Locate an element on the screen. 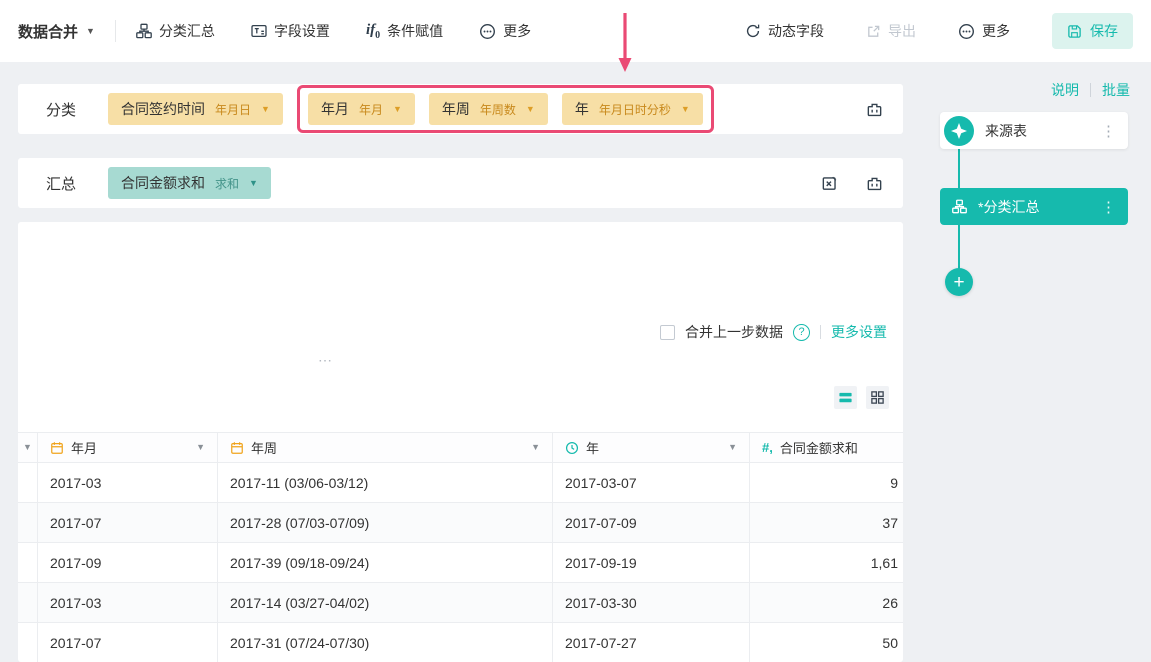 The width and height of the screenshot is (1151, 662). row-view-icon is located at coordinates (845, 397).